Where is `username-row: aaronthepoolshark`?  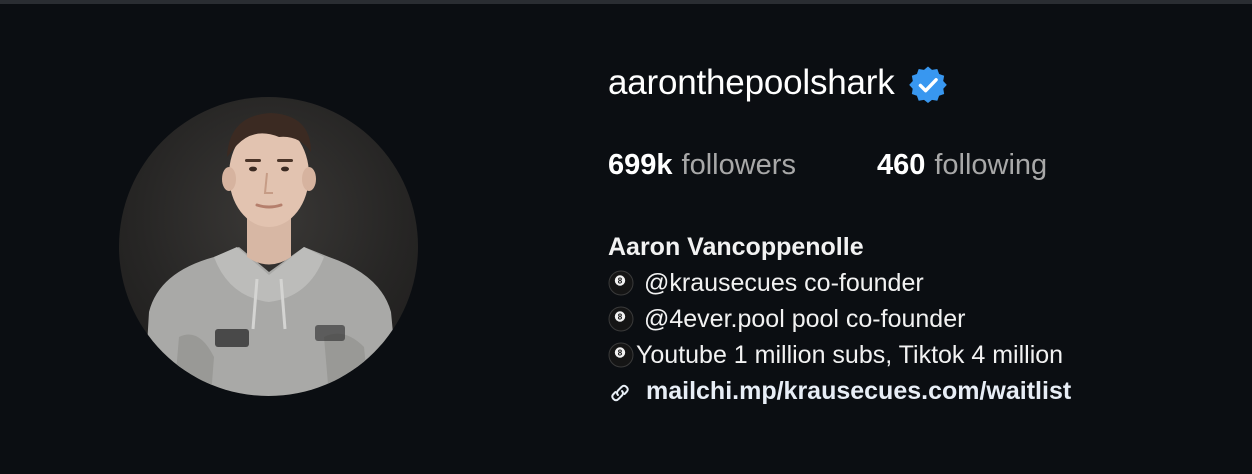 username-row: aaronthepoolshark is located at coordinates (918, 83).